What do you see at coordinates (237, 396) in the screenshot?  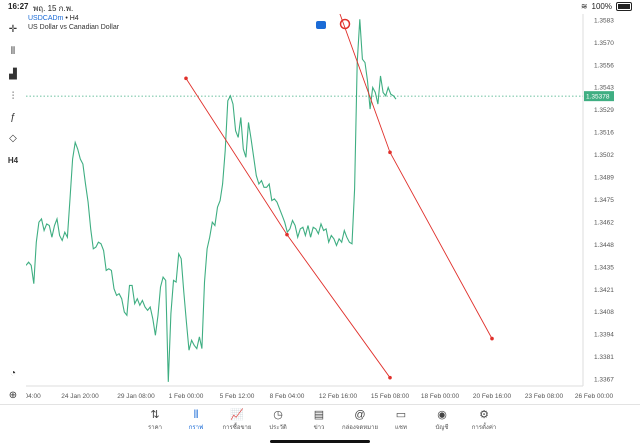 I see `time-tick-label: 5 Feb 12:00` at bounding box center [237, 396].